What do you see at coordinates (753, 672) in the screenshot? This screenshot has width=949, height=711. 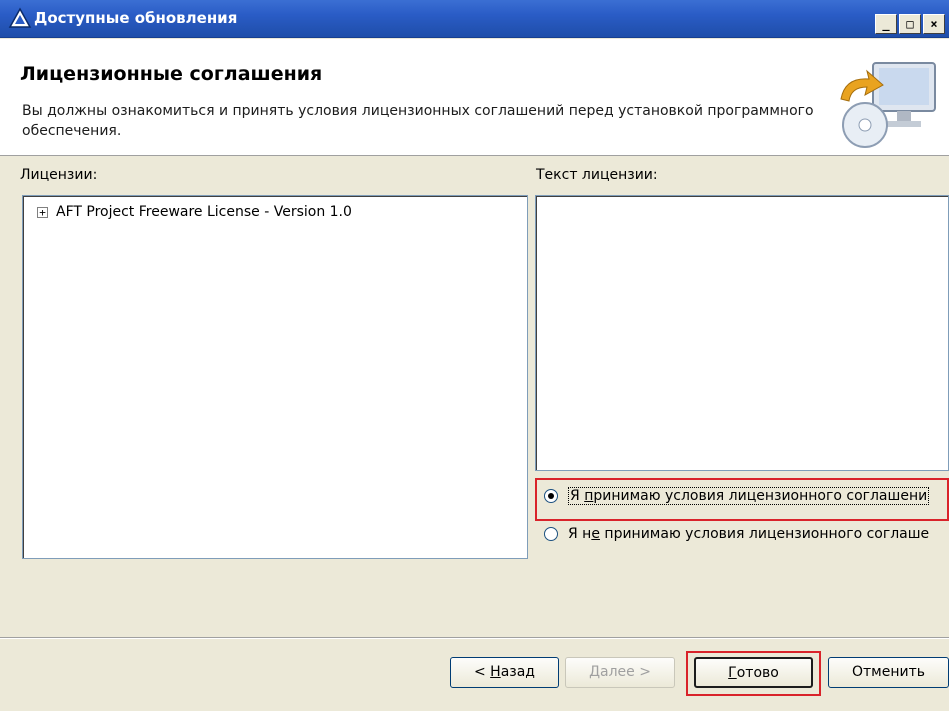 I see `finish-button: Готово` at bounding box center [753, 672].